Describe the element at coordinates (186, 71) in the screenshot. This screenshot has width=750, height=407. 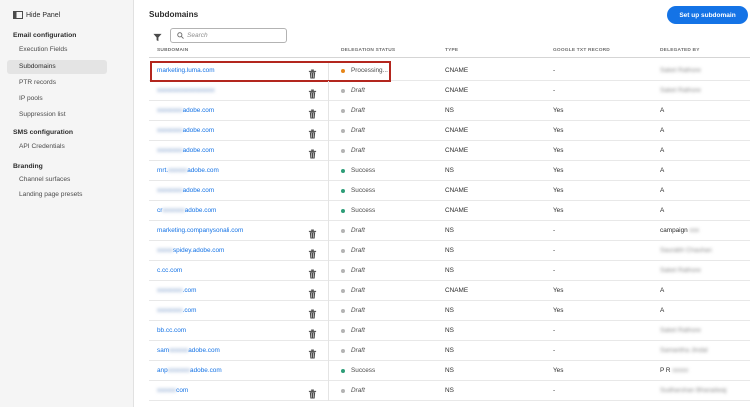
I see `subdomain-link: marketing.luma.com` at that location.